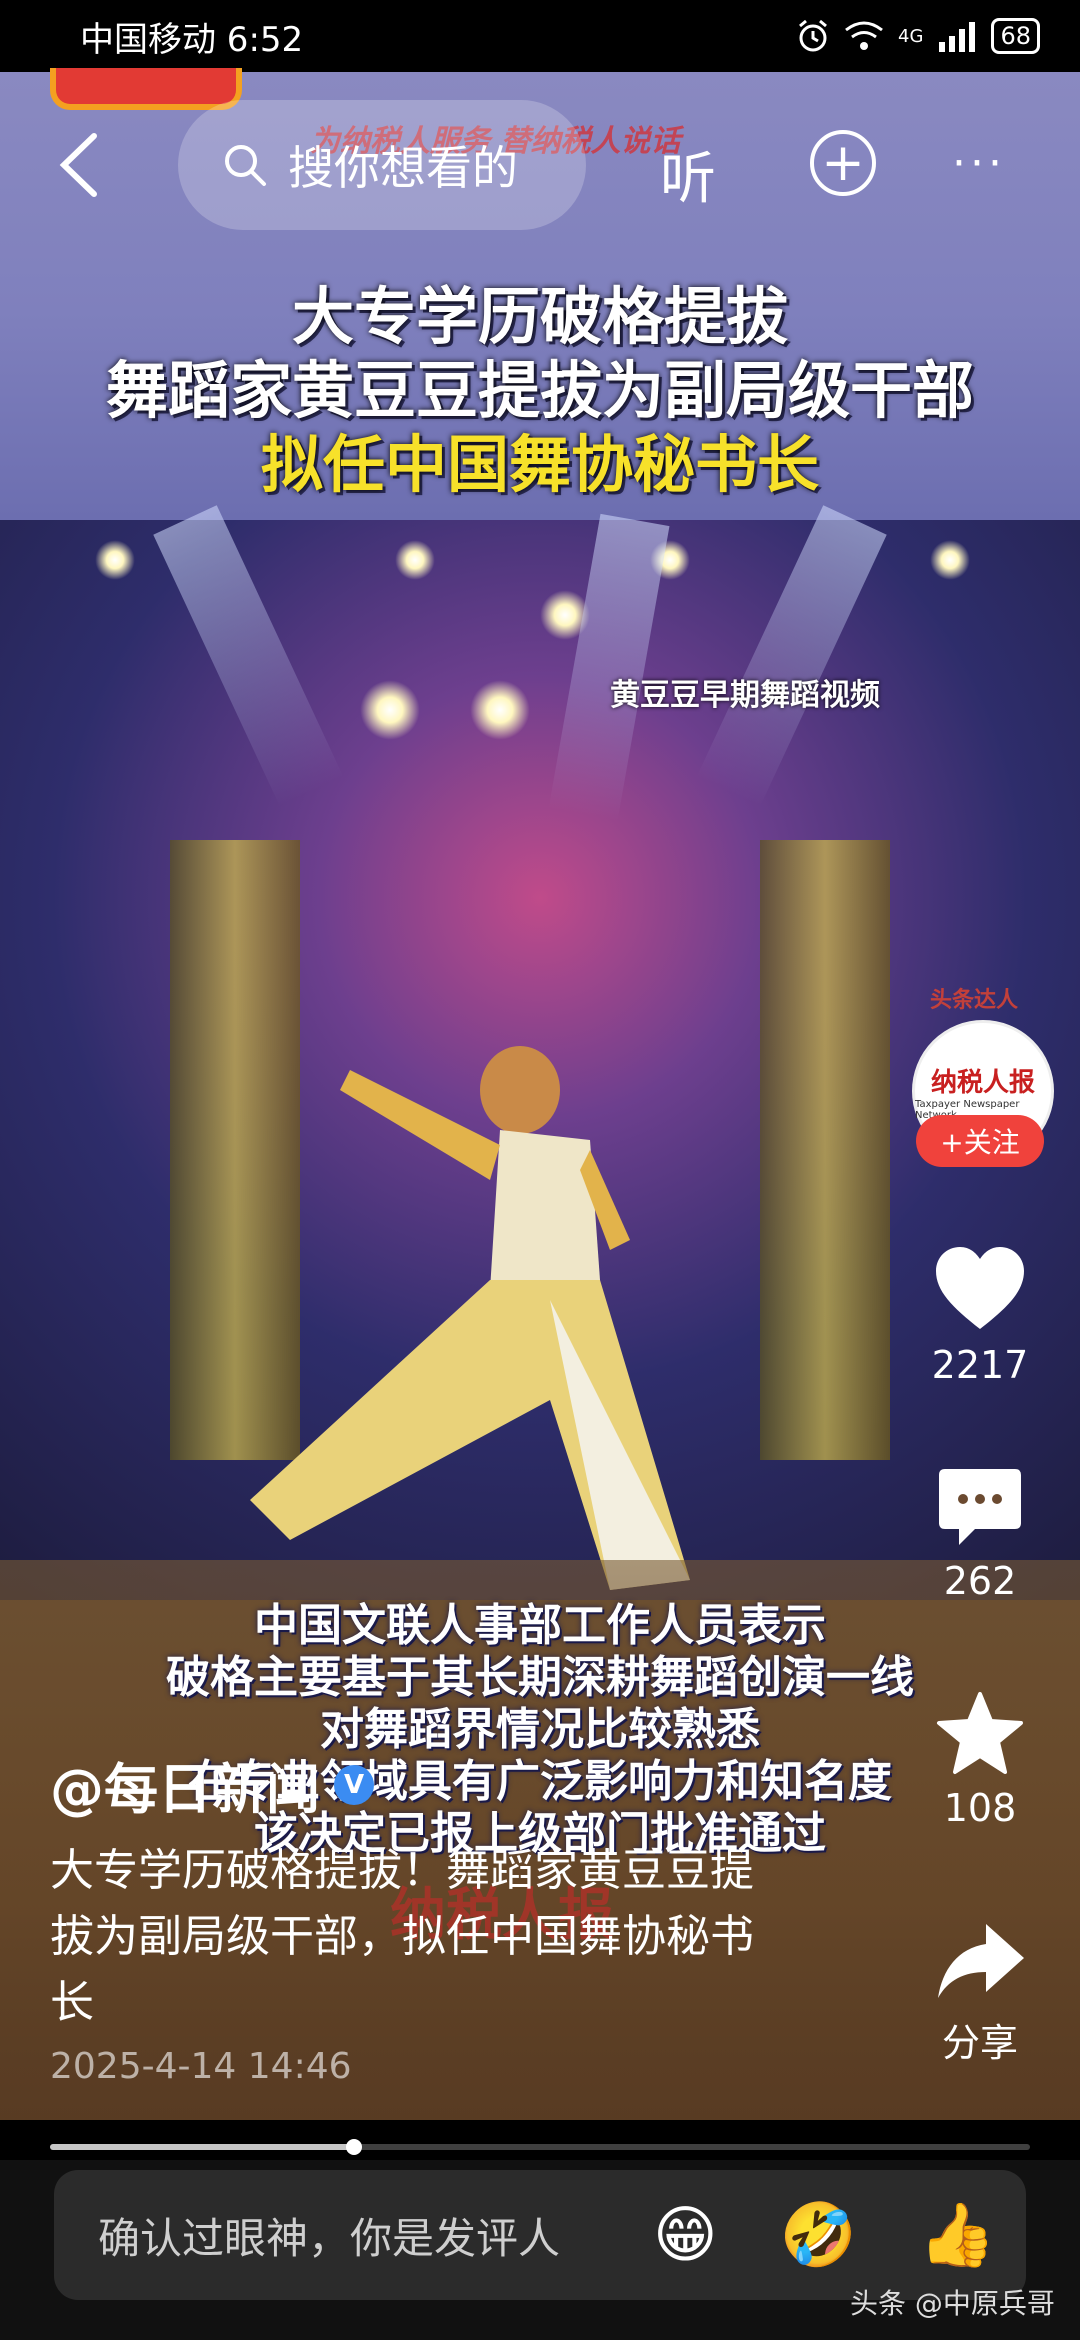 Image resolution: width=1080 pixels, height=2340 pixels. I want to click on stage-pillar, so click(825, 1150).